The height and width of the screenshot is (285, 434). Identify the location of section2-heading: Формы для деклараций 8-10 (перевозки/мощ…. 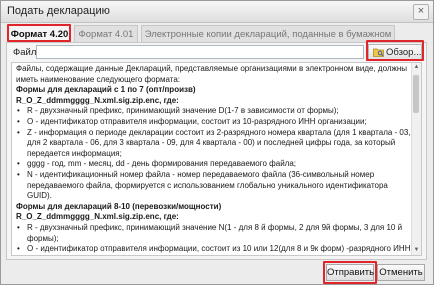
(119, 206).